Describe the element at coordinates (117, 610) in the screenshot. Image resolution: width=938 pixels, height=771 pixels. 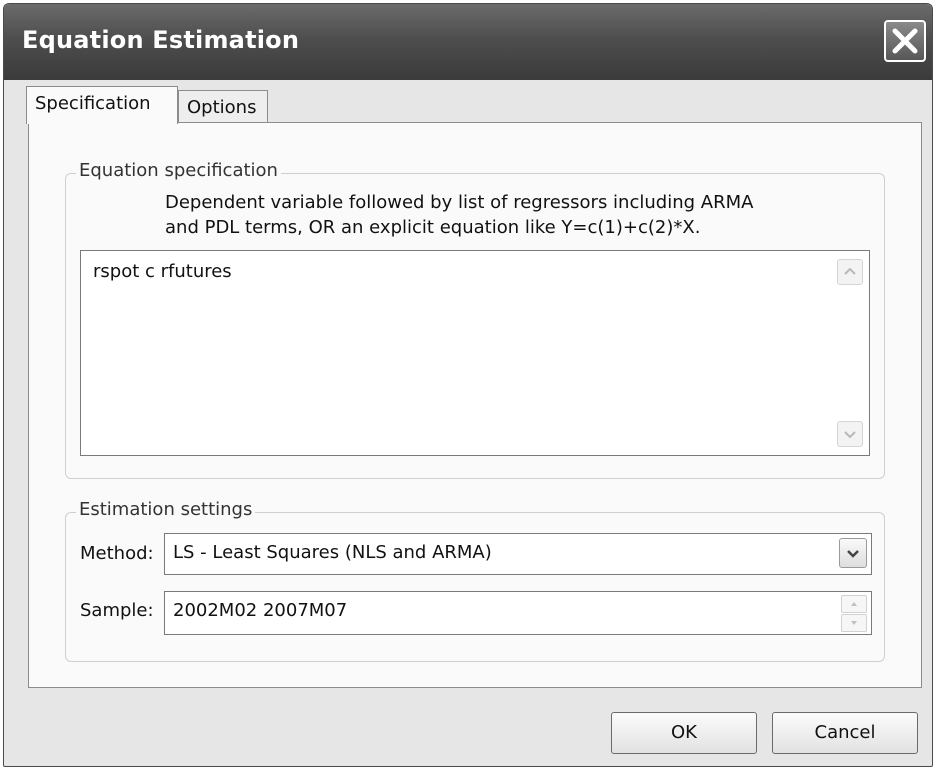
I see `sample-label: Sample:` at that location.